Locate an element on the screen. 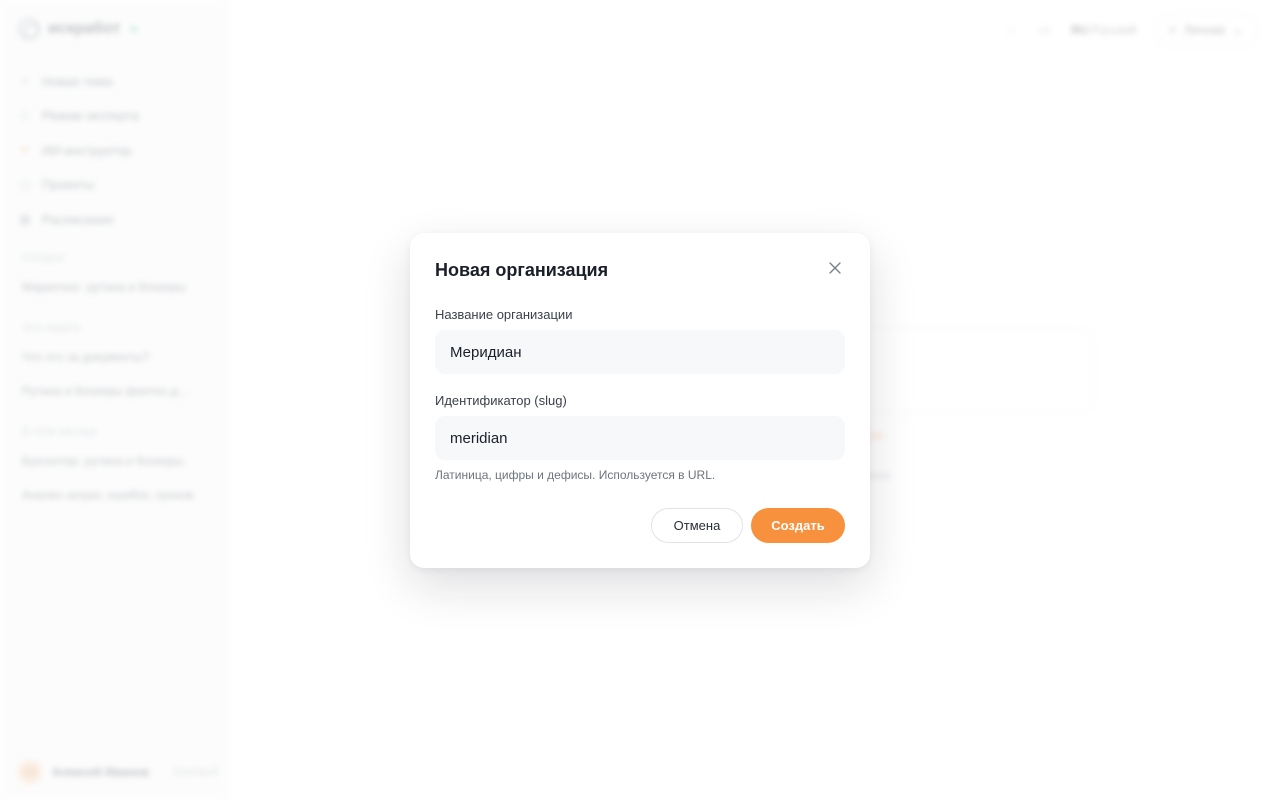  close-button is located at coordinates (835, 268).